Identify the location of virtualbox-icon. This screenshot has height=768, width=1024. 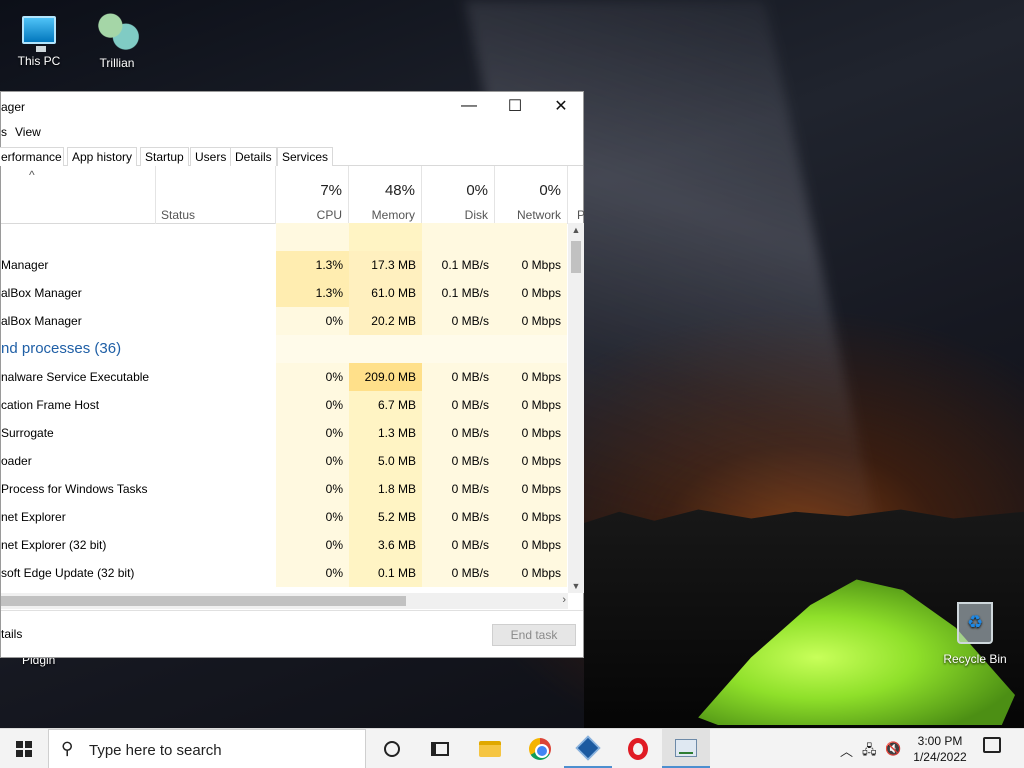
(588, 747).